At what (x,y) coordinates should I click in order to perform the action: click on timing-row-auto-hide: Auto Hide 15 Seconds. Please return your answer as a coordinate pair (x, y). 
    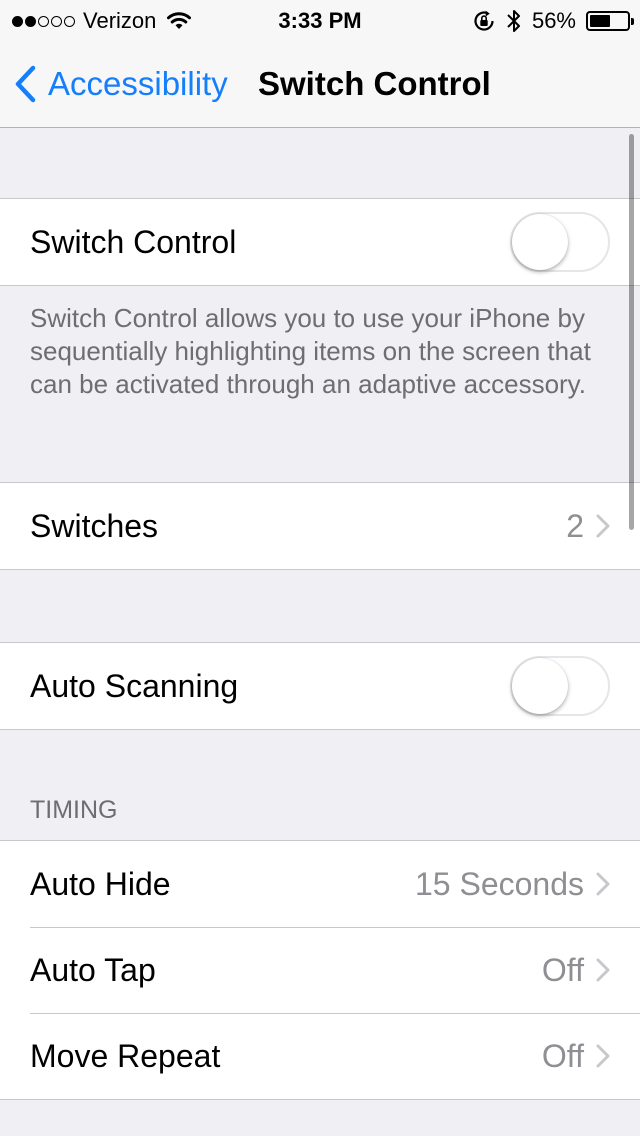
    Looking at the image, I should click on (320, 884).